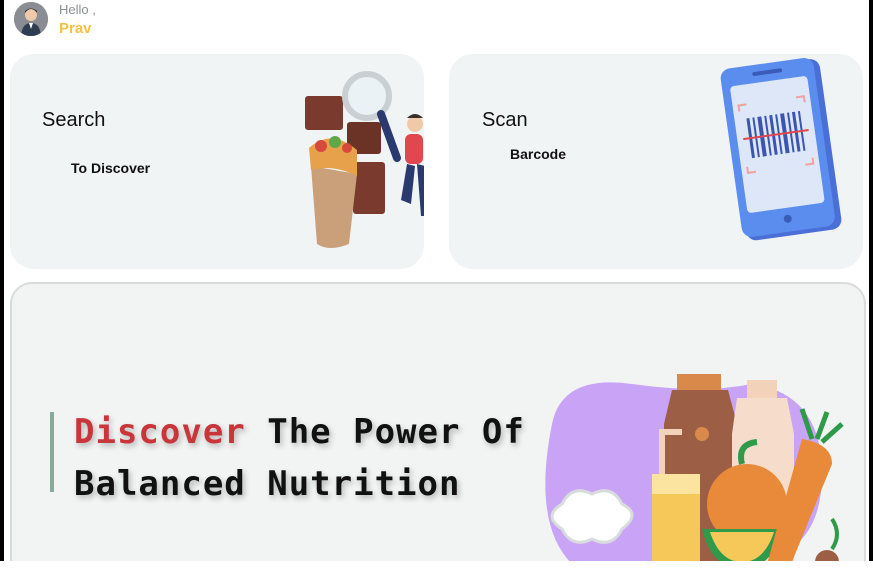 The width and height of the screenshot is (873, 581). I want to click on banner-accent-bar, so click(52, 452).